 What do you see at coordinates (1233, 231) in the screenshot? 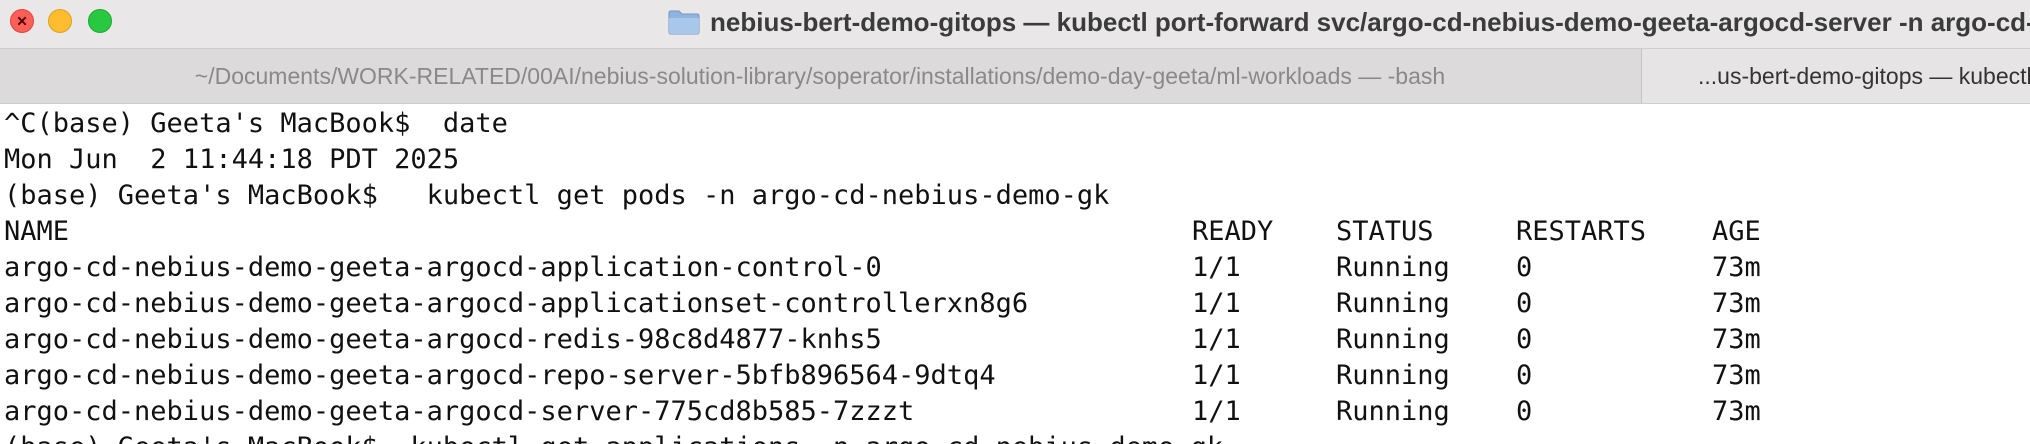
I see `header-ready: READY` at bounding box center [1233, 231].